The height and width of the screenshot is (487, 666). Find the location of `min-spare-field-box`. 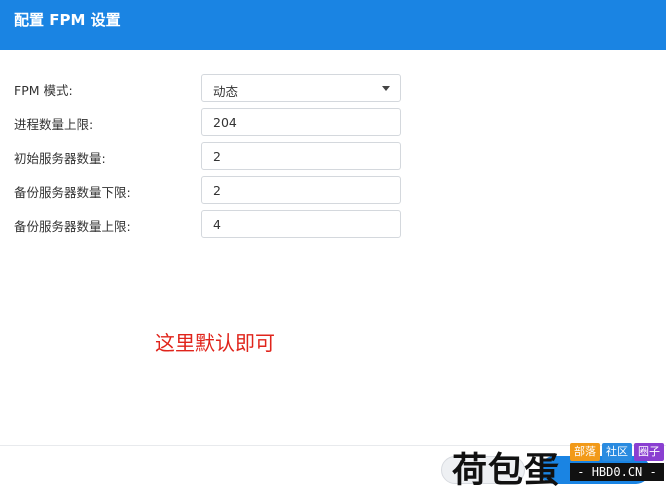

min-spare-field-box is located at coordinates (301, 190).